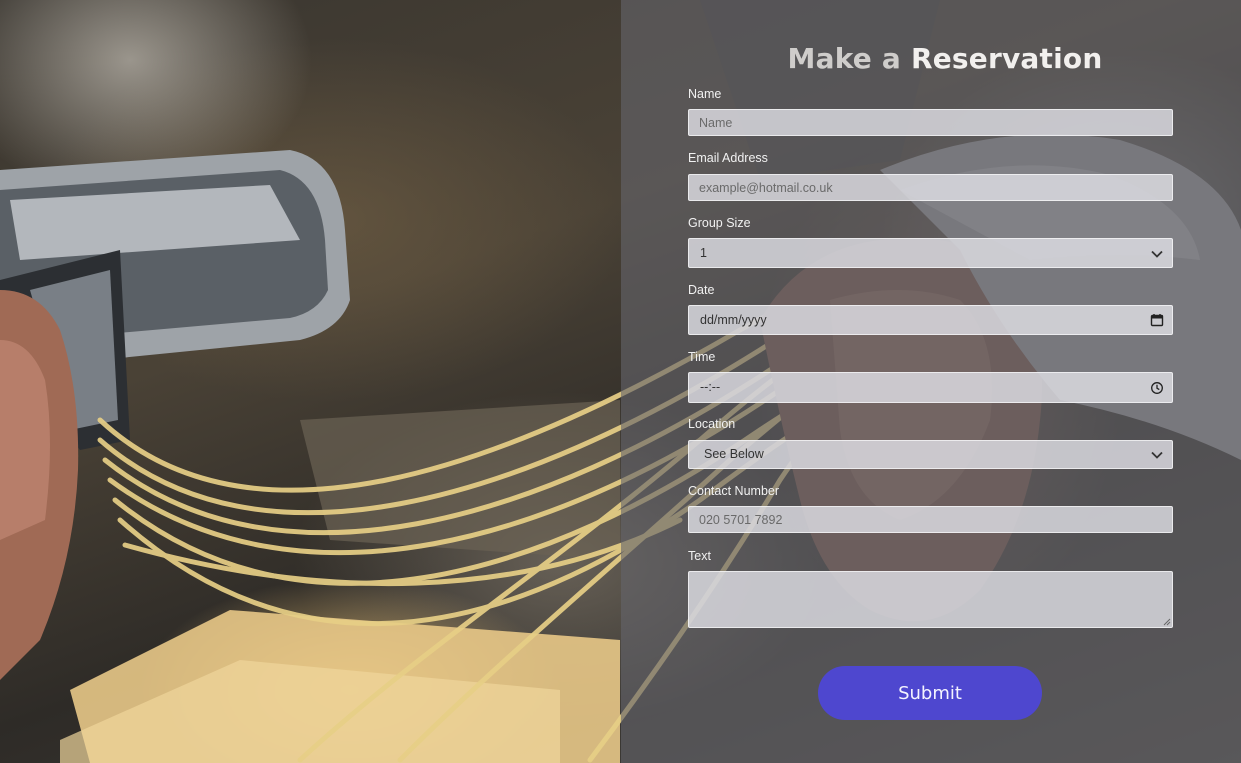 The width and height of the screenshot is (1241, 763). What do you see at coordinates (734, 491) in the screenshot?
I see `contact-number-label: Contact Number` at bounding box center [734, 491].